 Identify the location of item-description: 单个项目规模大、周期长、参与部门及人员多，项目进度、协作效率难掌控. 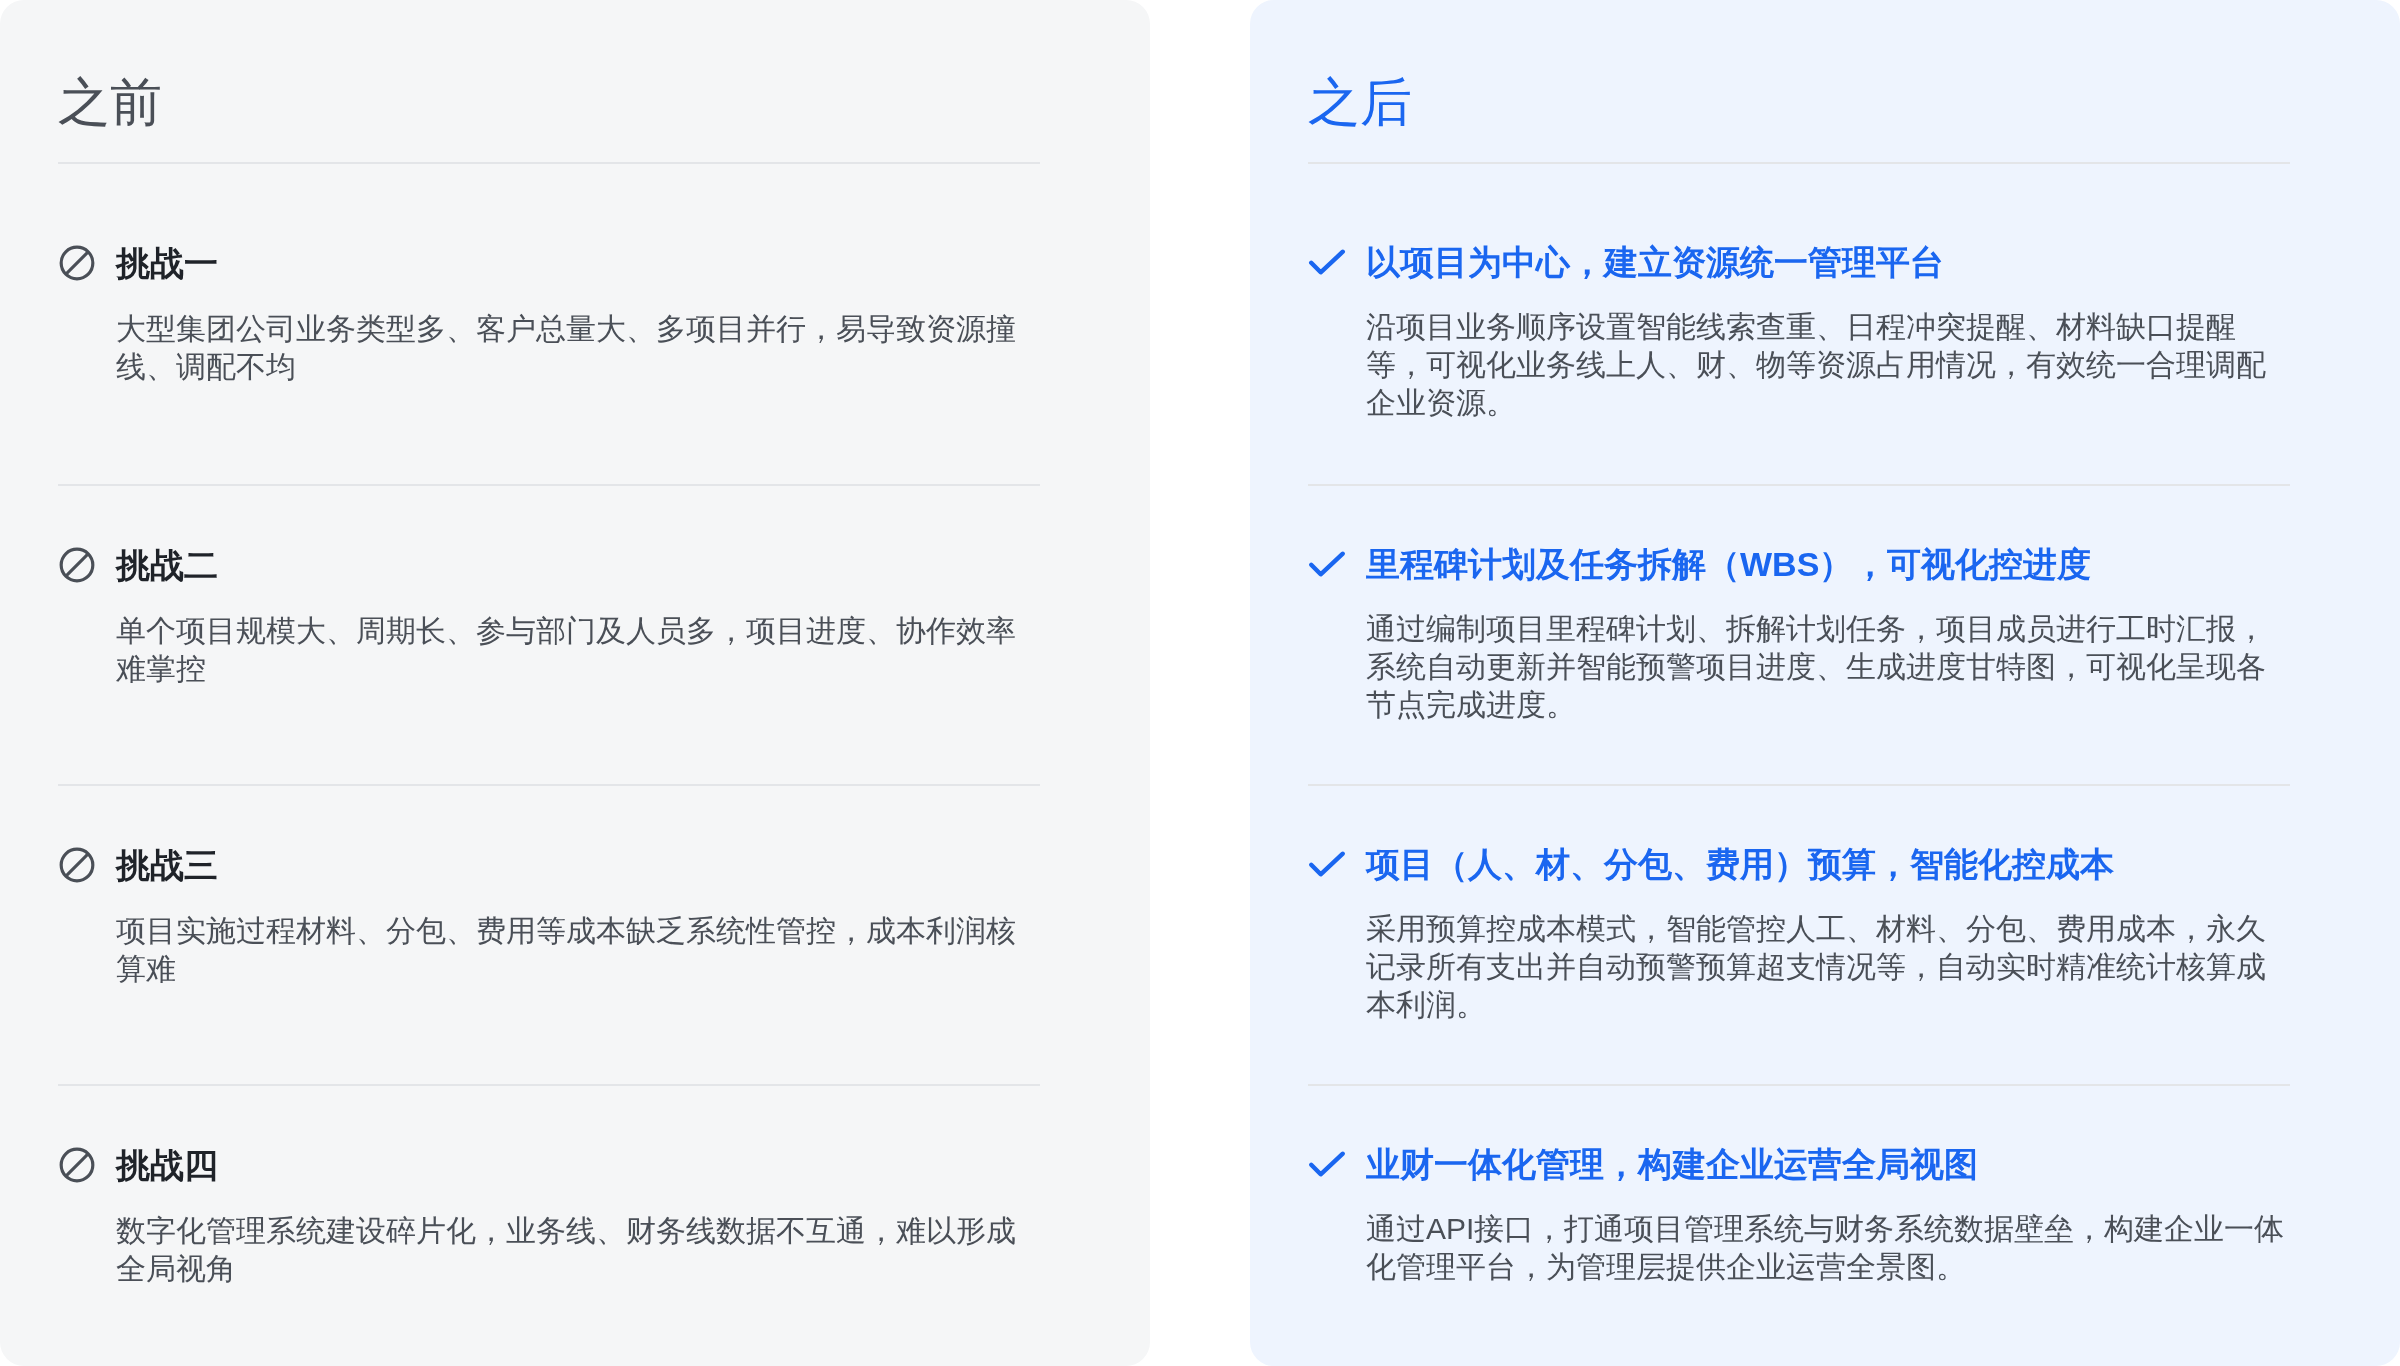
(566, 650).